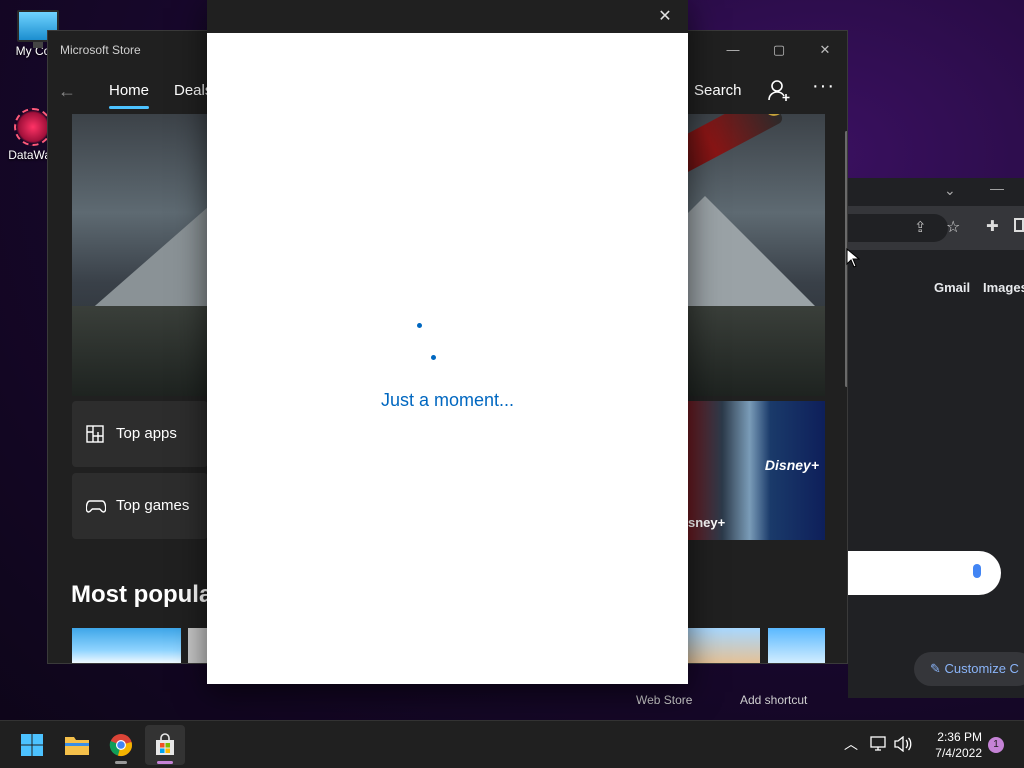  What do you see at coordinates (977, 571) in the screenshot?
I see `mic-icon` at bounding box center [977, 571].